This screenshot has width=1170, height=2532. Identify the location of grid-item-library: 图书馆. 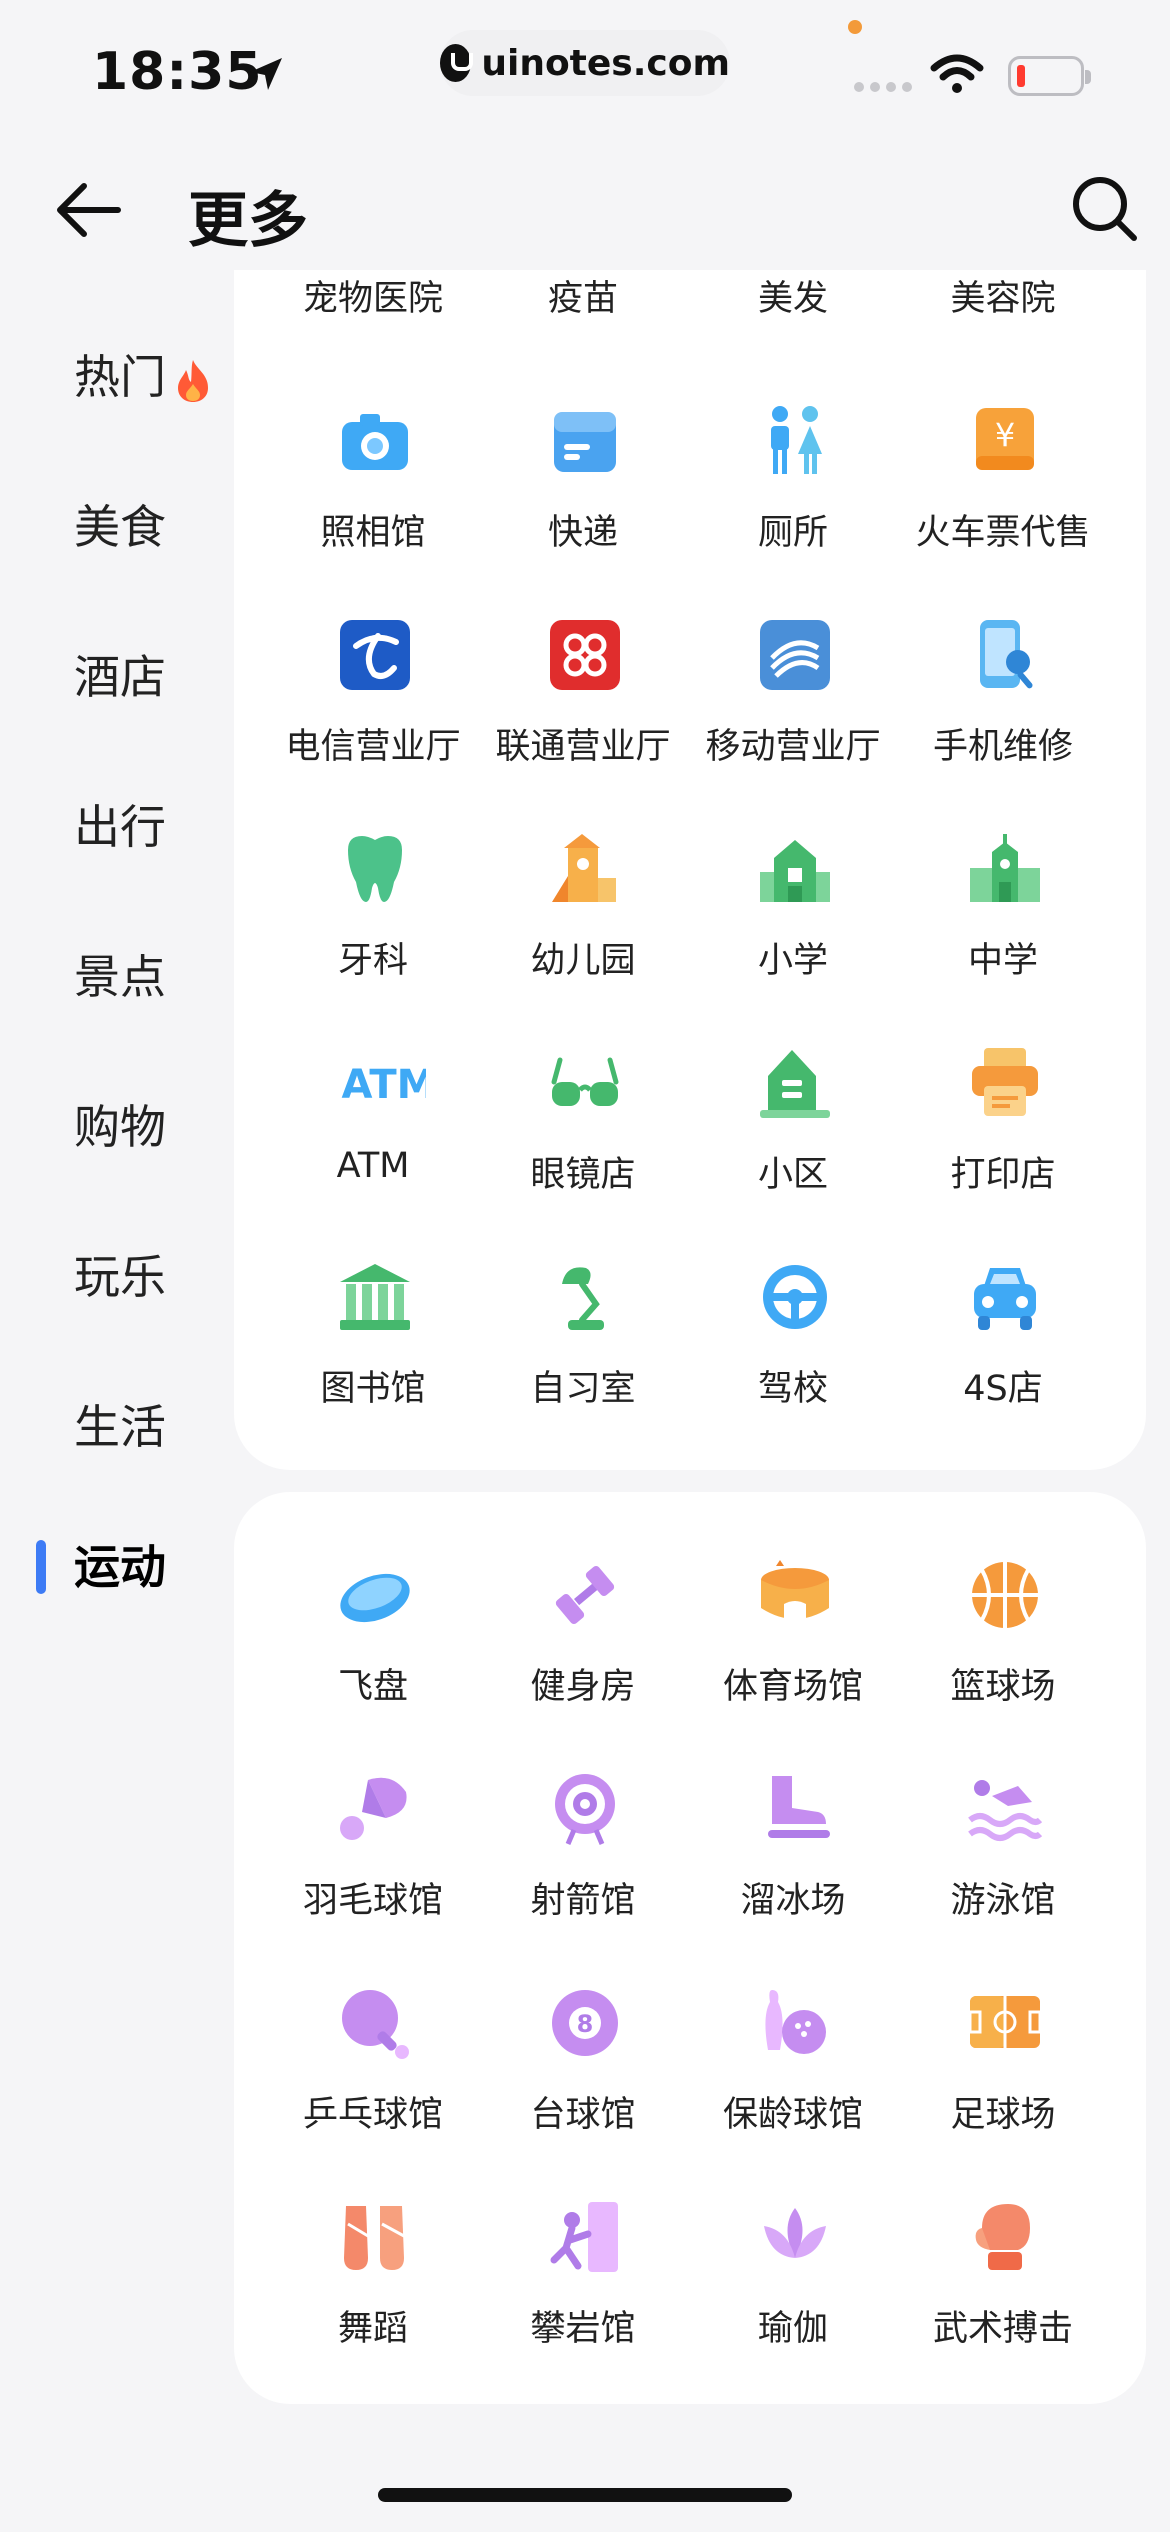
(373, 1360).